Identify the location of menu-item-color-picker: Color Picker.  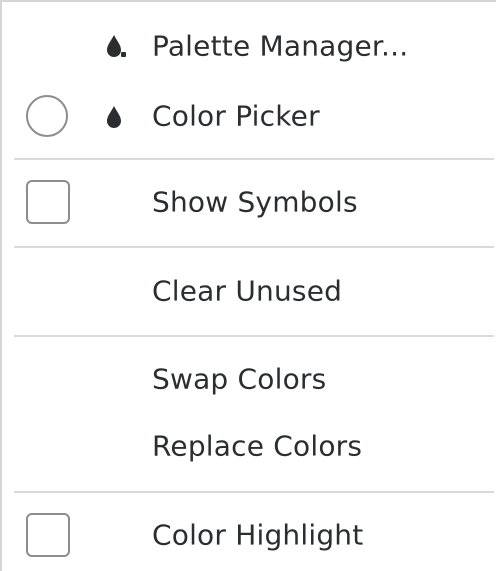
(249, 116).